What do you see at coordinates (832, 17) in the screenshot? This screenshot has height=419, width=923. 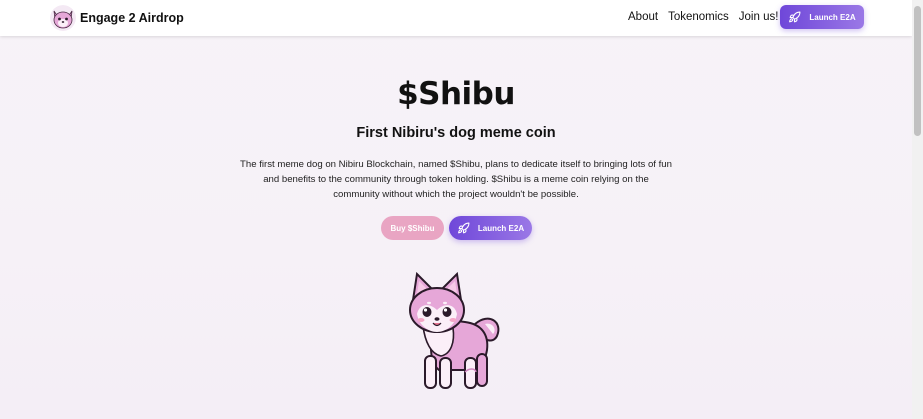 I see `nav-launch-label: Launch E2A` at bounding box center [832, 17].